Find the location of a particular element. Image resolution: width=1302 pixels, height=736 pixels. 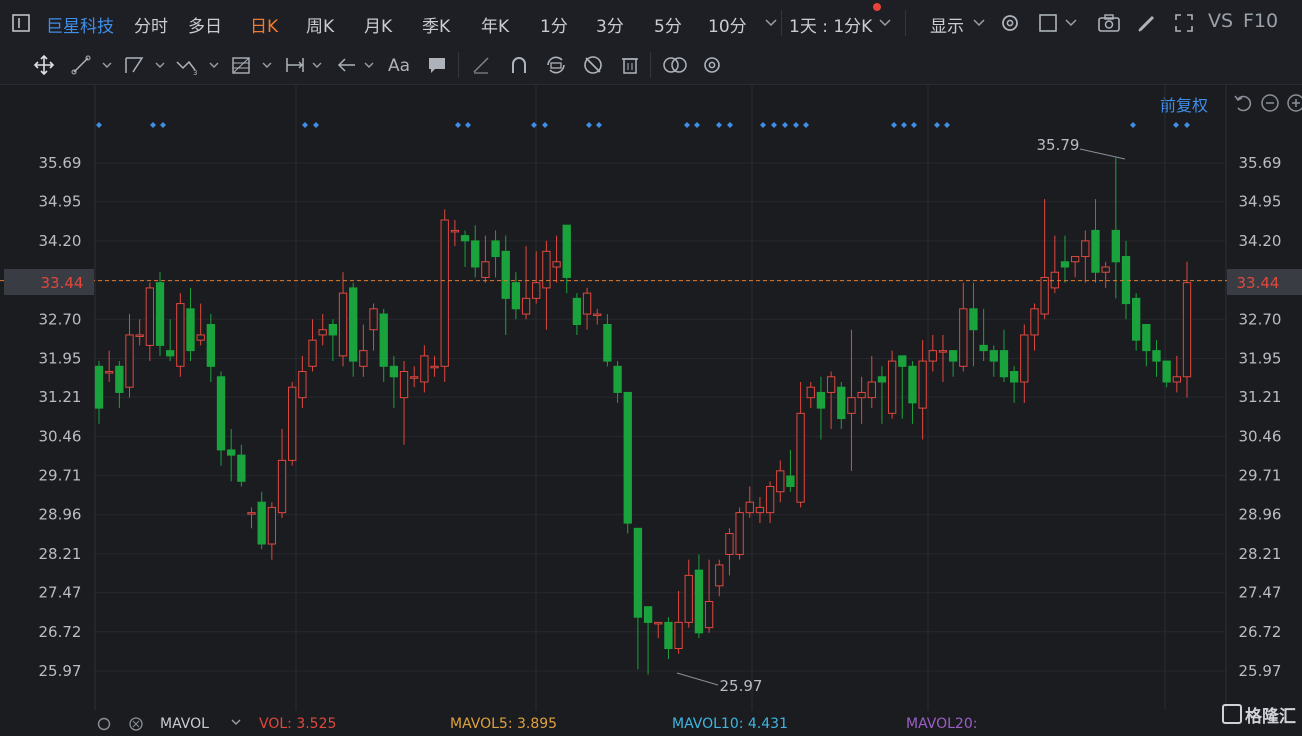

fibonacci-tool-icon is located at coordinates (241, 65).